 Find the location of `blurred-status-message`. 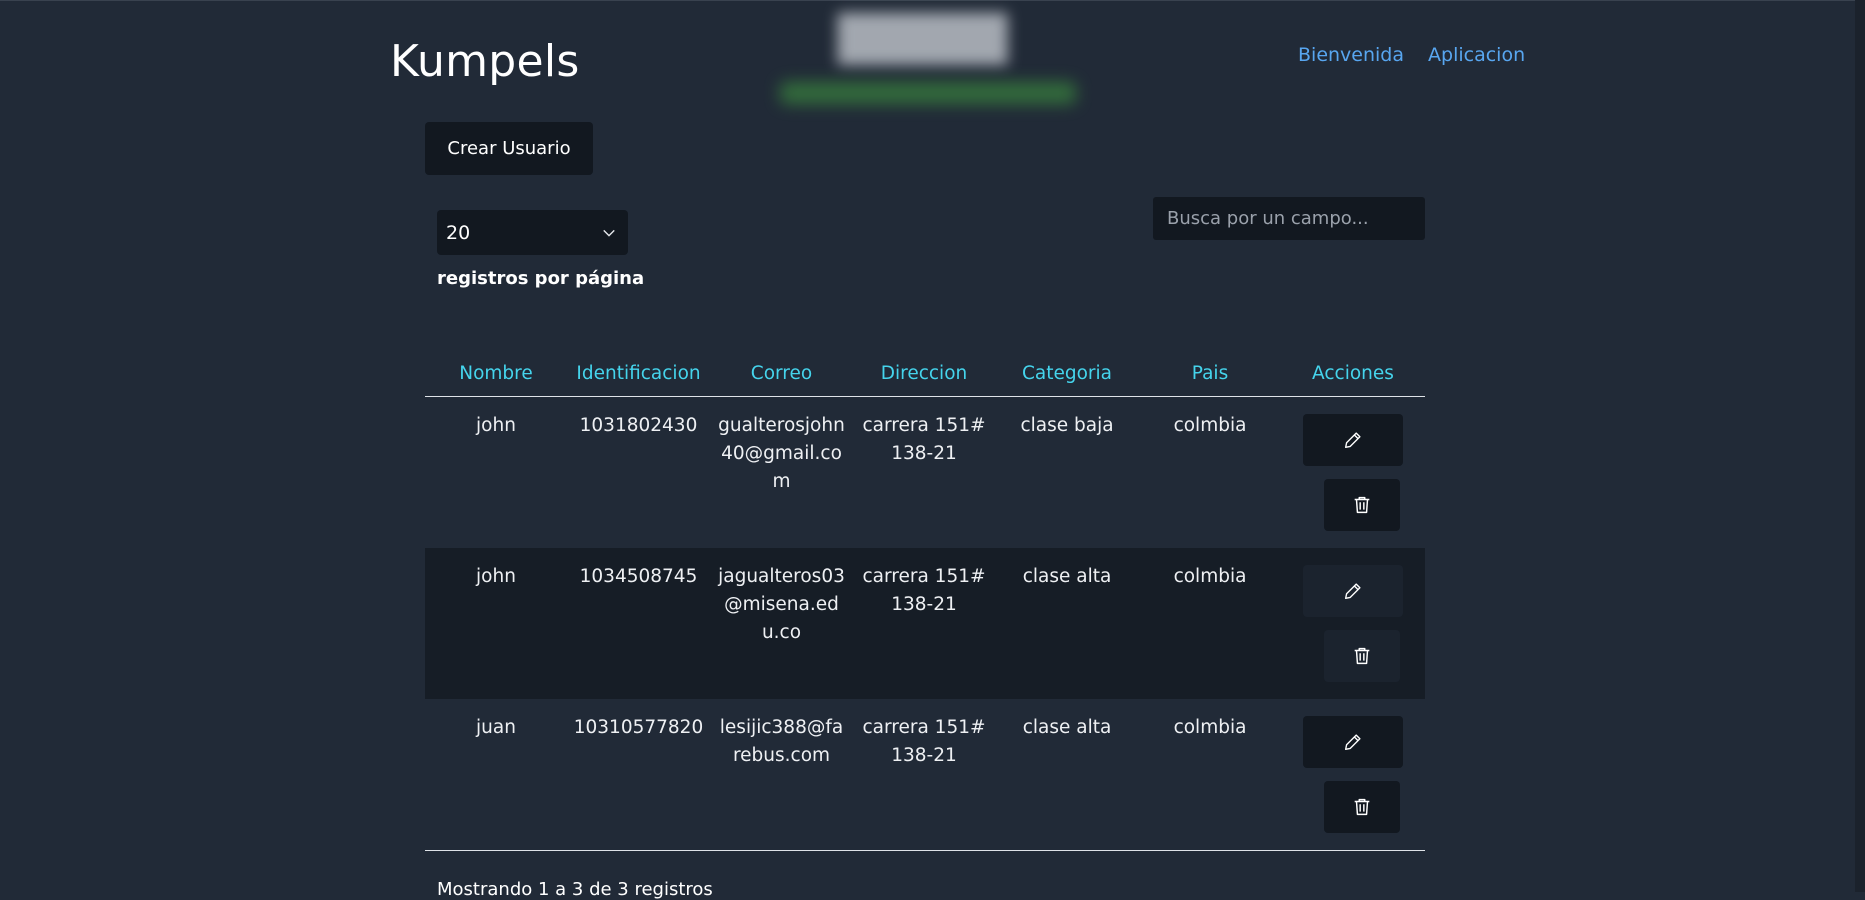

blurred-status-message is located at coordinates (928, 93).